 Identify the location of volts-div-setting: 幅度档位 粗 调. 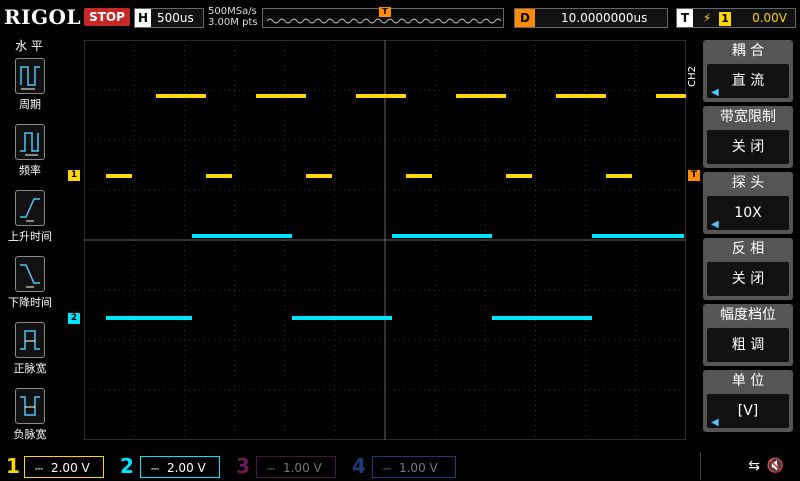
(748, 335).